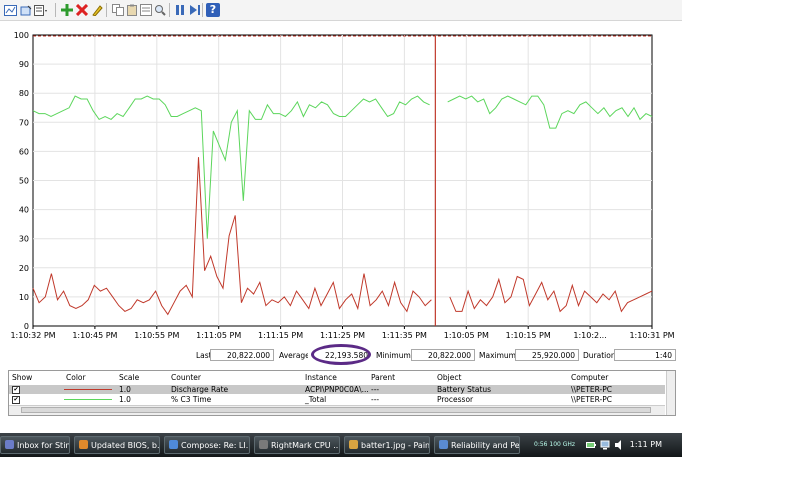 The height and width of the screenshot is (500, 800). Describe the element at coordinates (383, 377) in the screenshot. I see `column-header-parent: Parent` at that location.